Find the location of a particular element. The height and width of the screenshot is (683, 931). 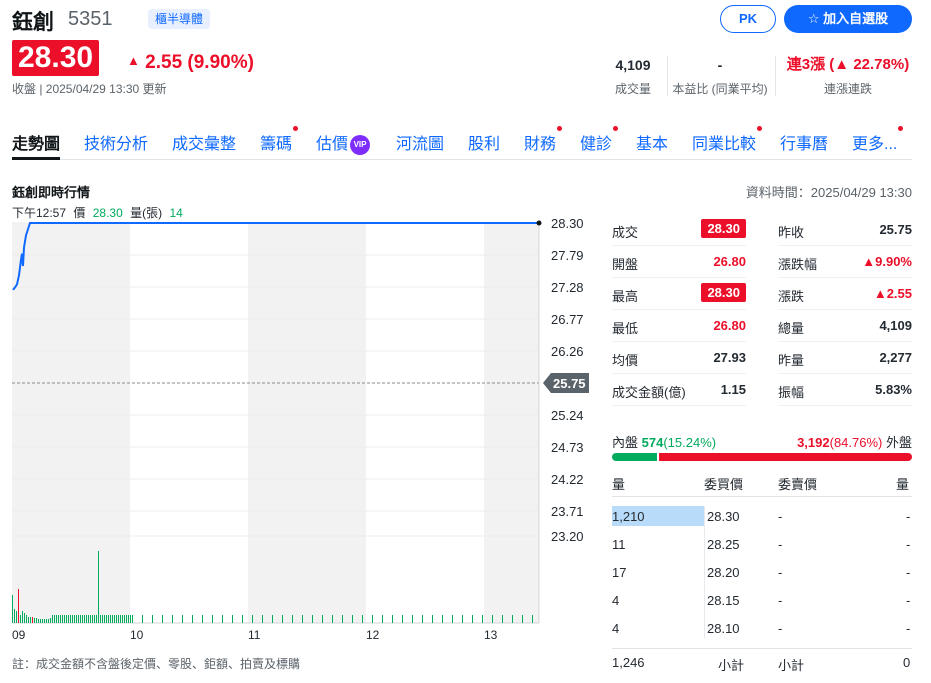

quote-label: 成交金額(億) is located at coordinates (649, 392).